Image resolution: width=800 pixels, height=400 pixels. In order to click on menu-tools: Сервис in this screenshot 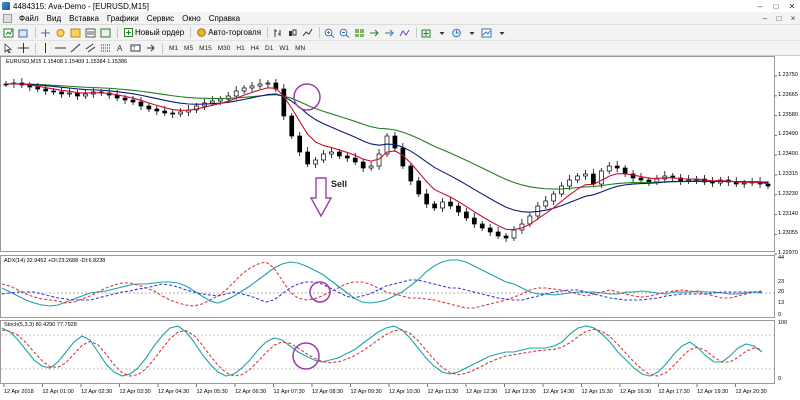, I will do `click(160, 18)`.